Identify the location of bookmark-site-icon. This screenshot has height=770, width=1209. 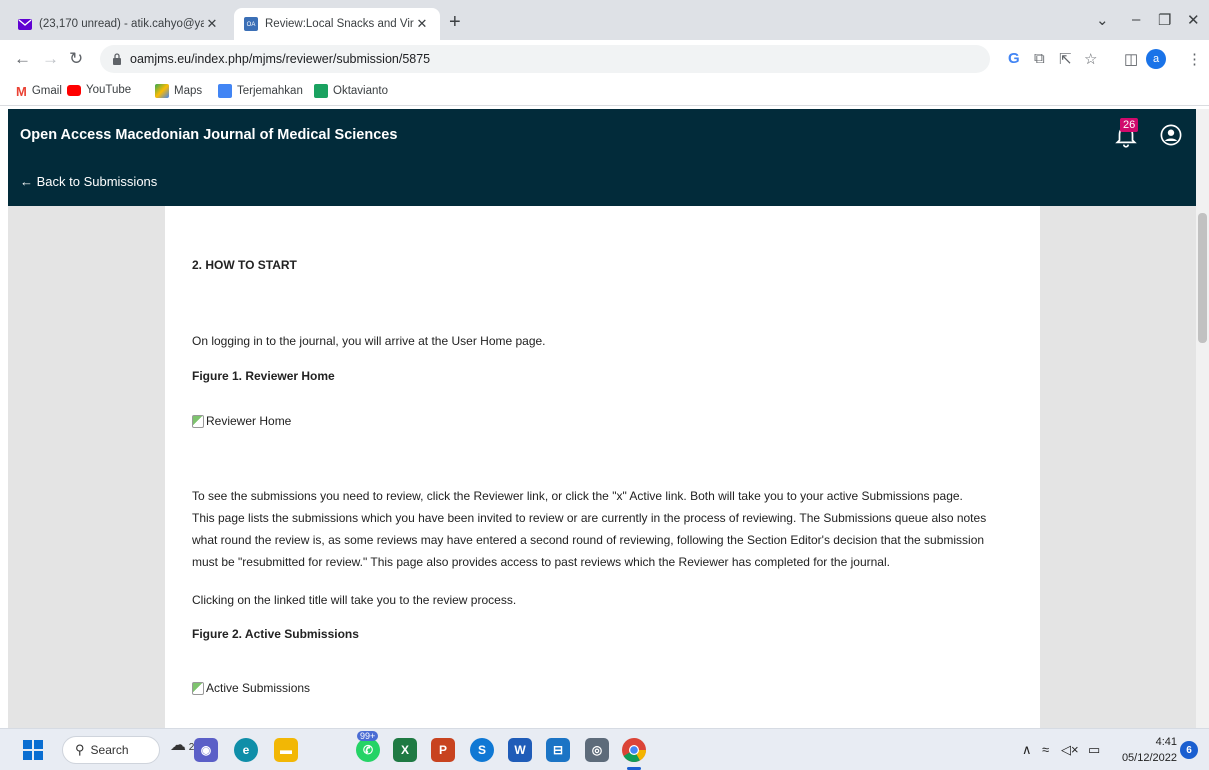
(321, 91).